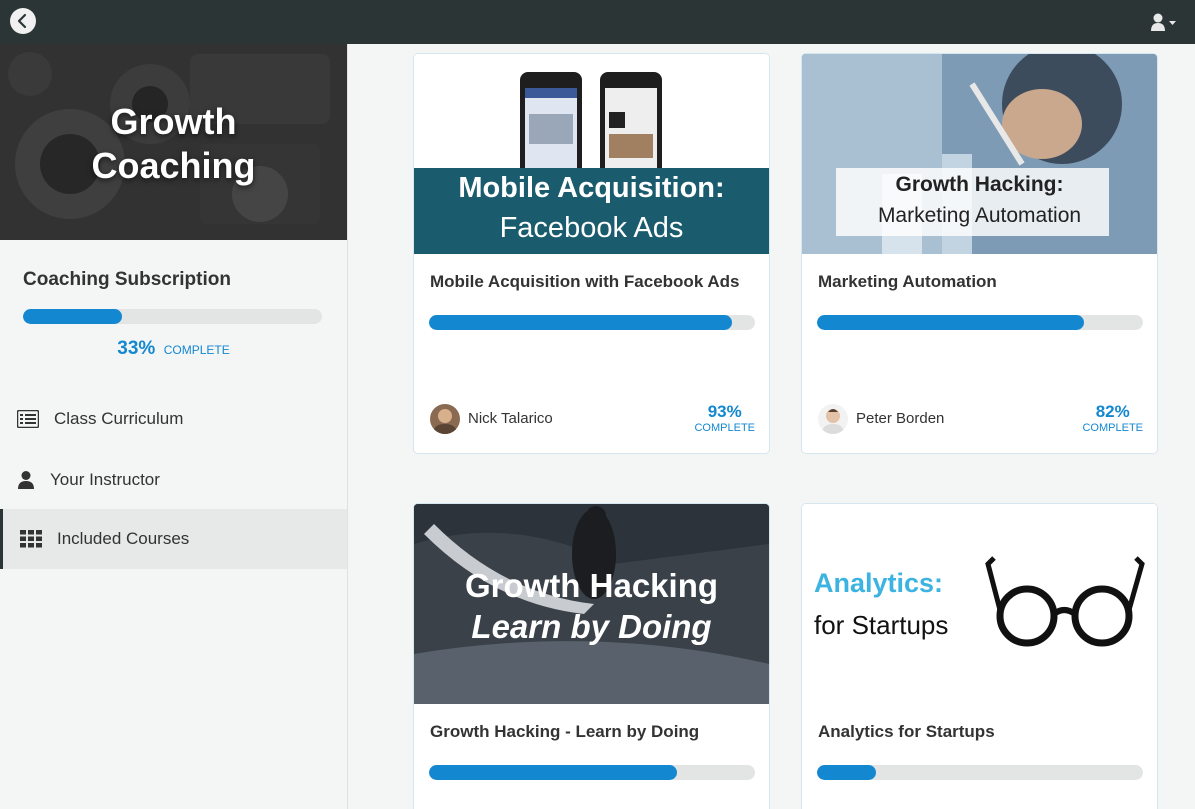  I want to click on course-hero-banner: Growth Coaching, so click(173, 142).